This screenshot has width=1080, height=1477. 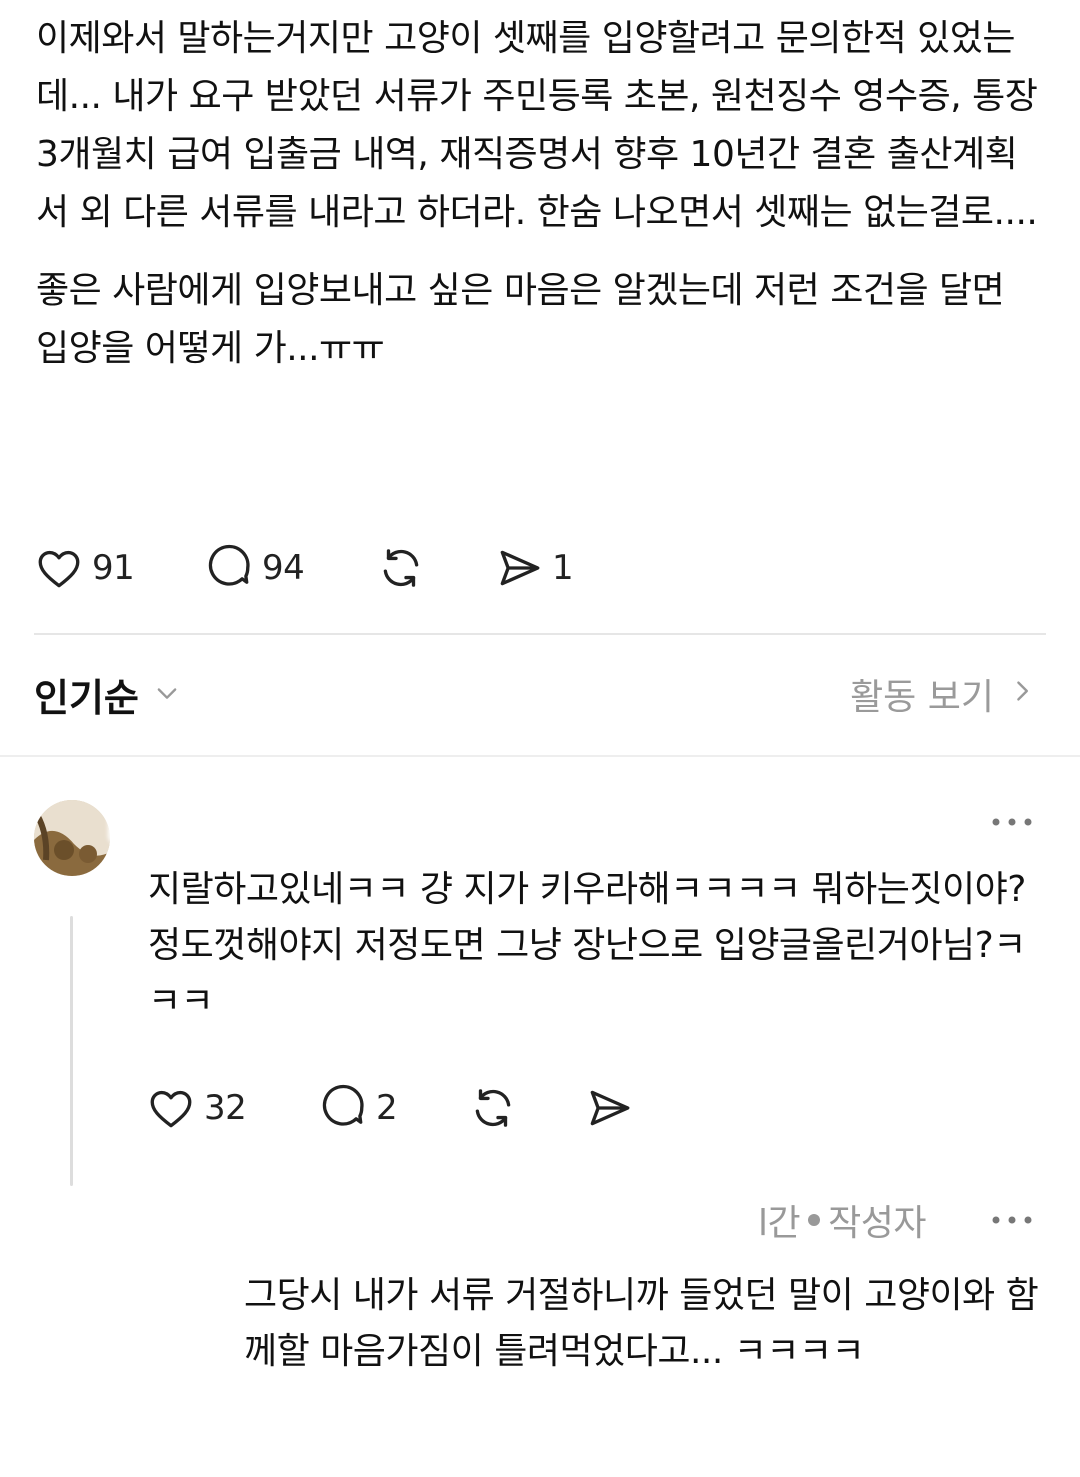 I want to click on author-tag: 작성자, so click(x=877, y=1223).